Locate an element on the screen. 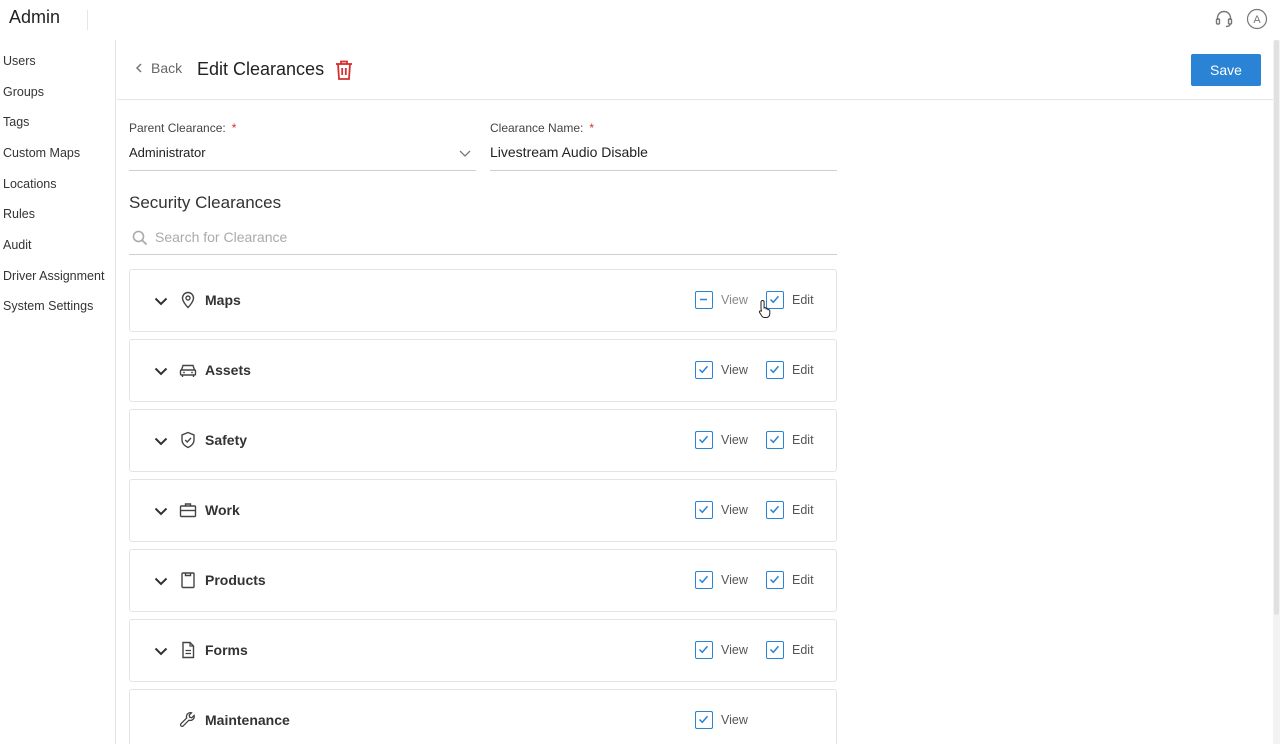  clearance-name: Work is located at coordinates (222, 510).